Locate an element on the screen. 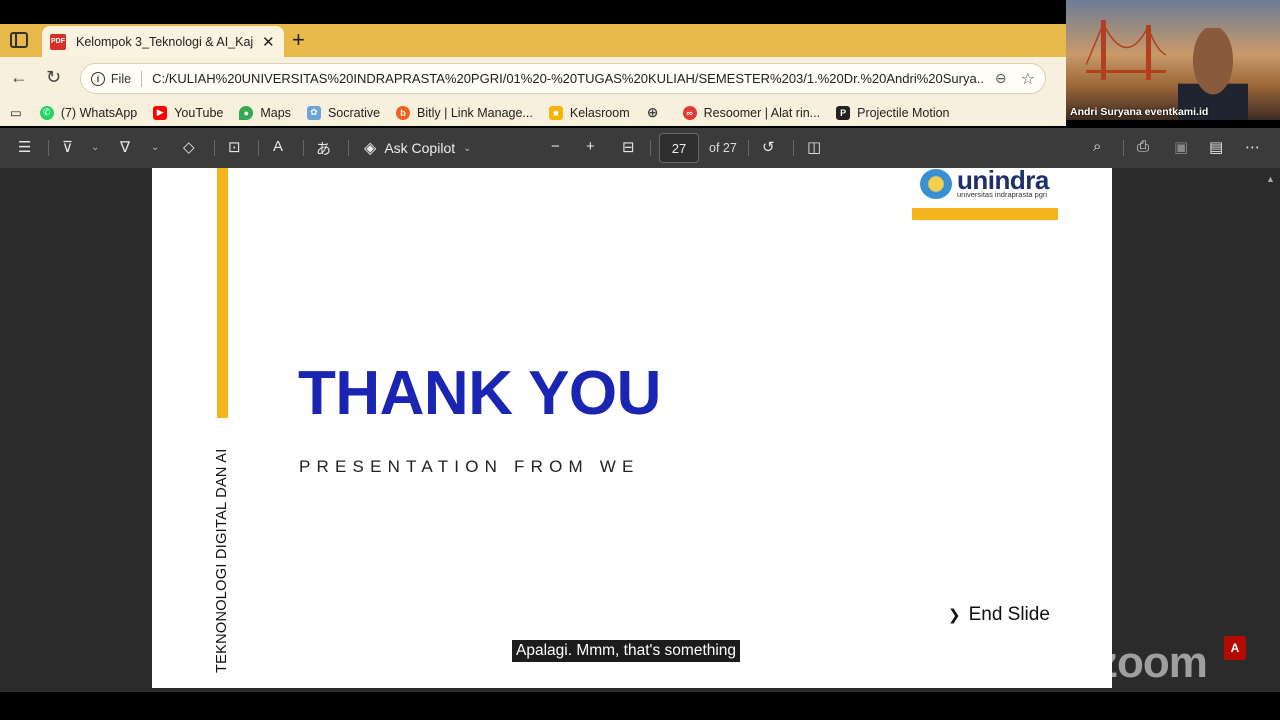 This screenshot has height=720, width=1280. tab-title: Kelompok 3_Teknologi & AI_Kajian is located at coordinates (165, 41).